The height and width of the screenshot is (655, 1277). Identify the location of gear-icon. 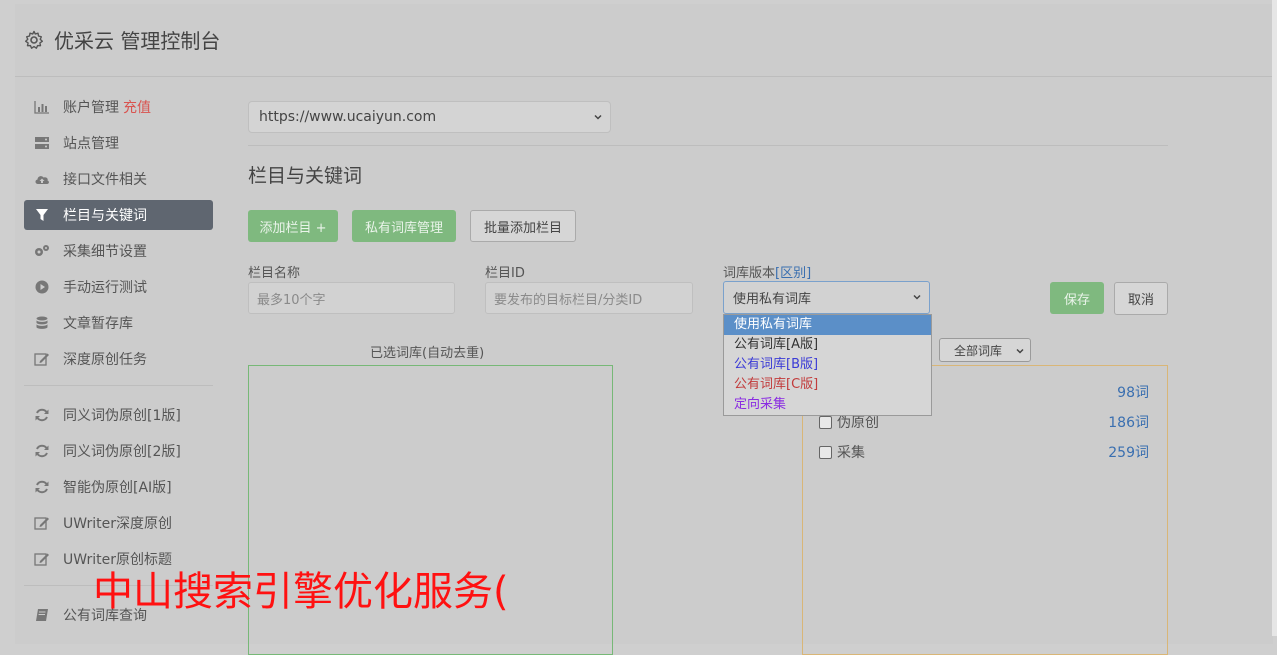
(34, 39).